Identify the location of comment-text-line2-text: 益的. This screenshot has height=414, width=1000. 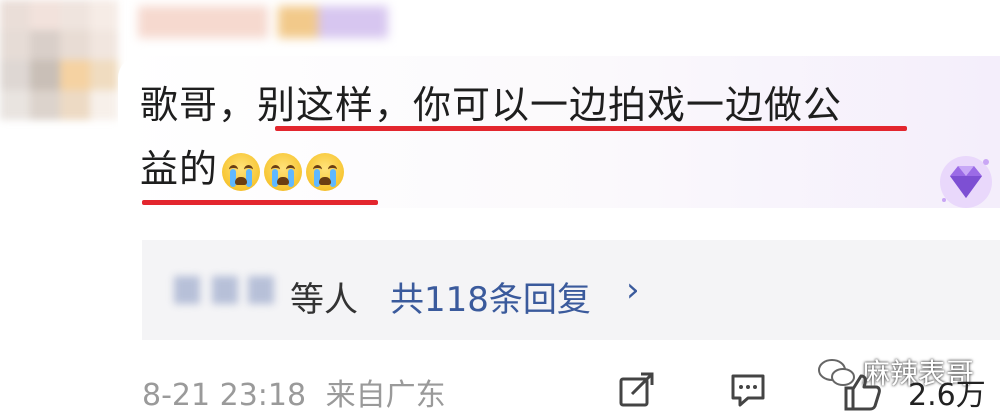
(179, 169).